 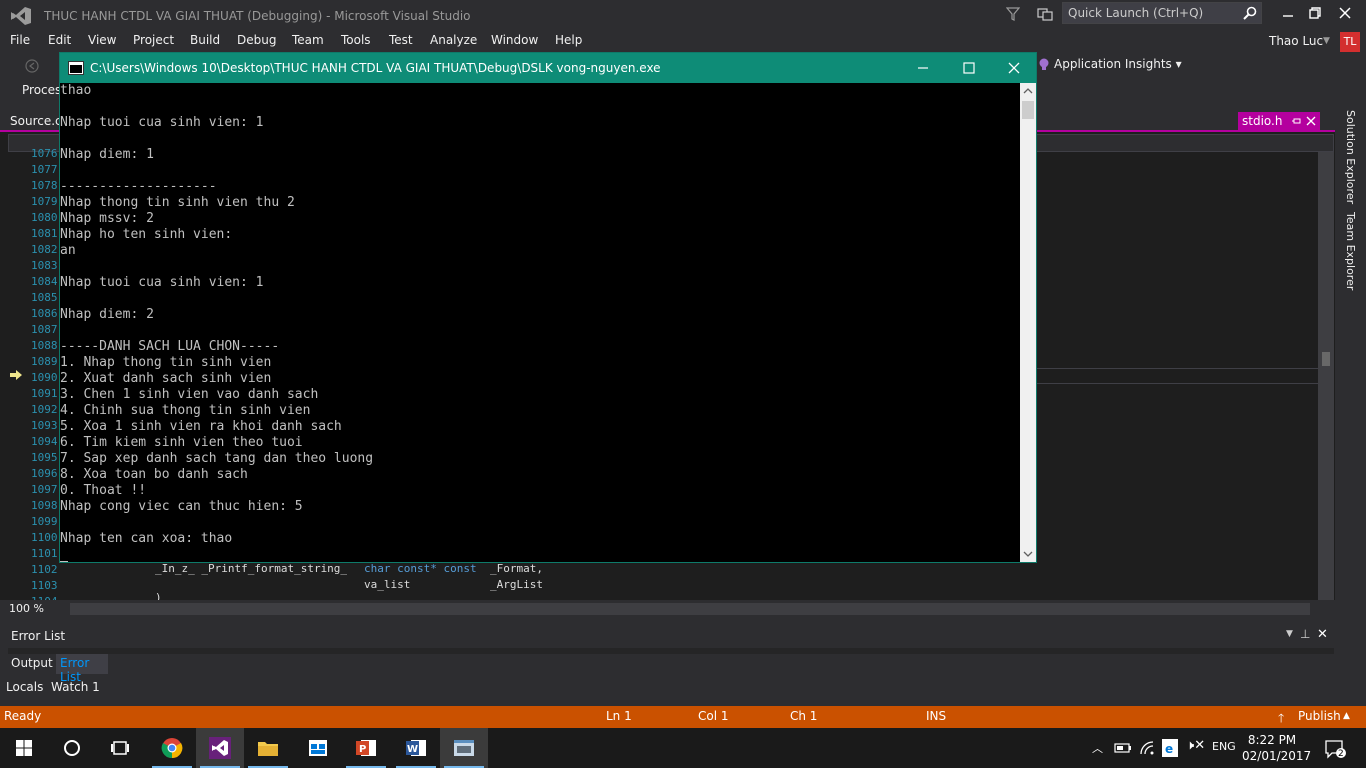 What do you see at coordinates (44, 361) in the screenshot?
I see `line-number: 1089` at bounding box center [44, 361].